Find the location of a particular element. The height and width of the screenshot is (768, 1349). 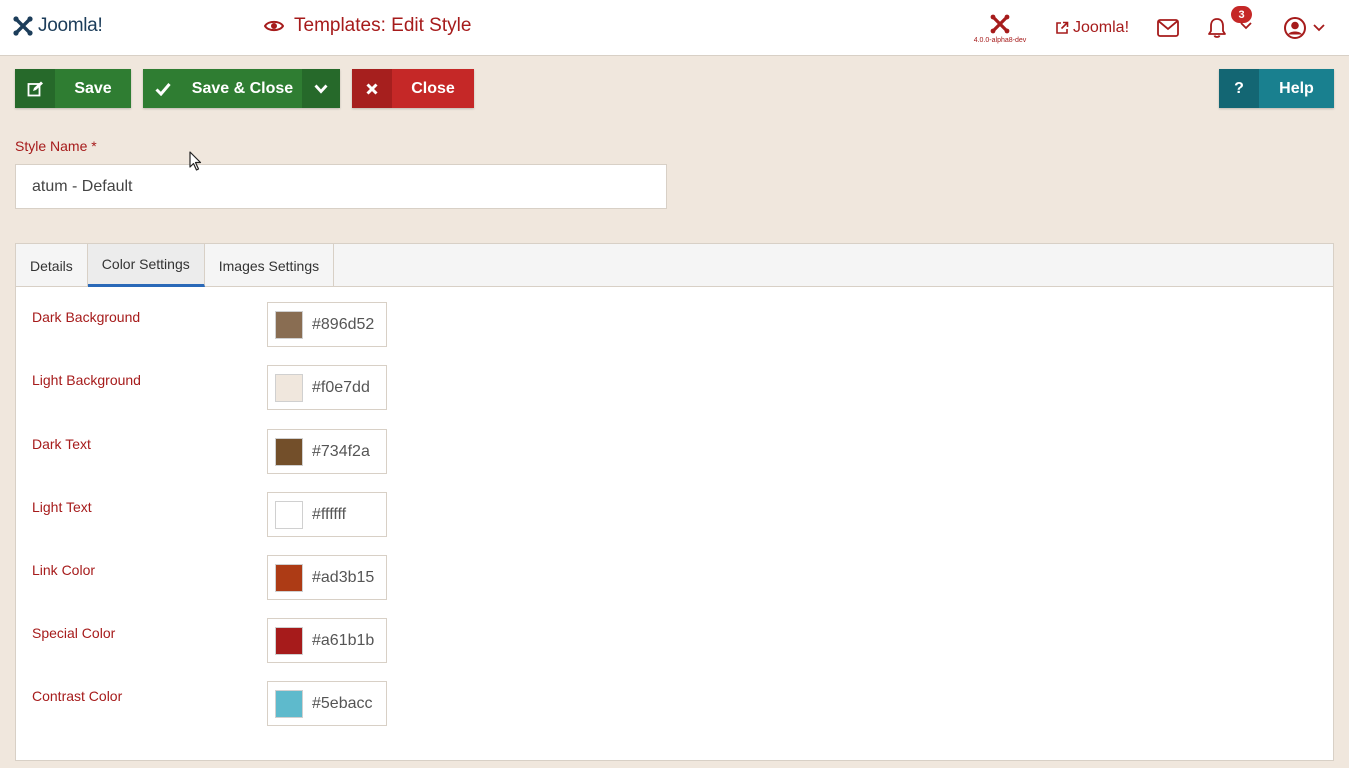

color-row-light-background: Light Background #f0e7dd is located at coordinates (212, 388).